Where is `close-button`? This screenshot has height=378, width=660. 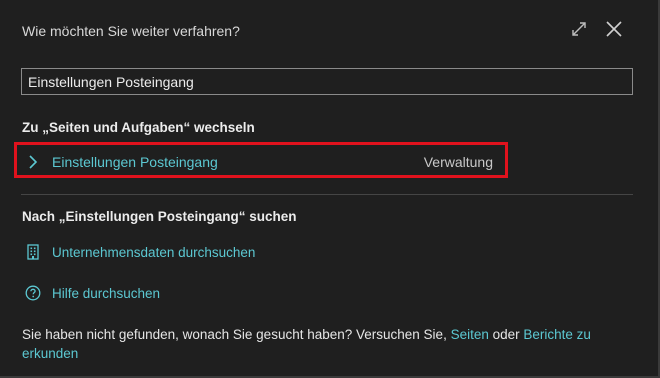 close-button is located at coordinates (614, 31).